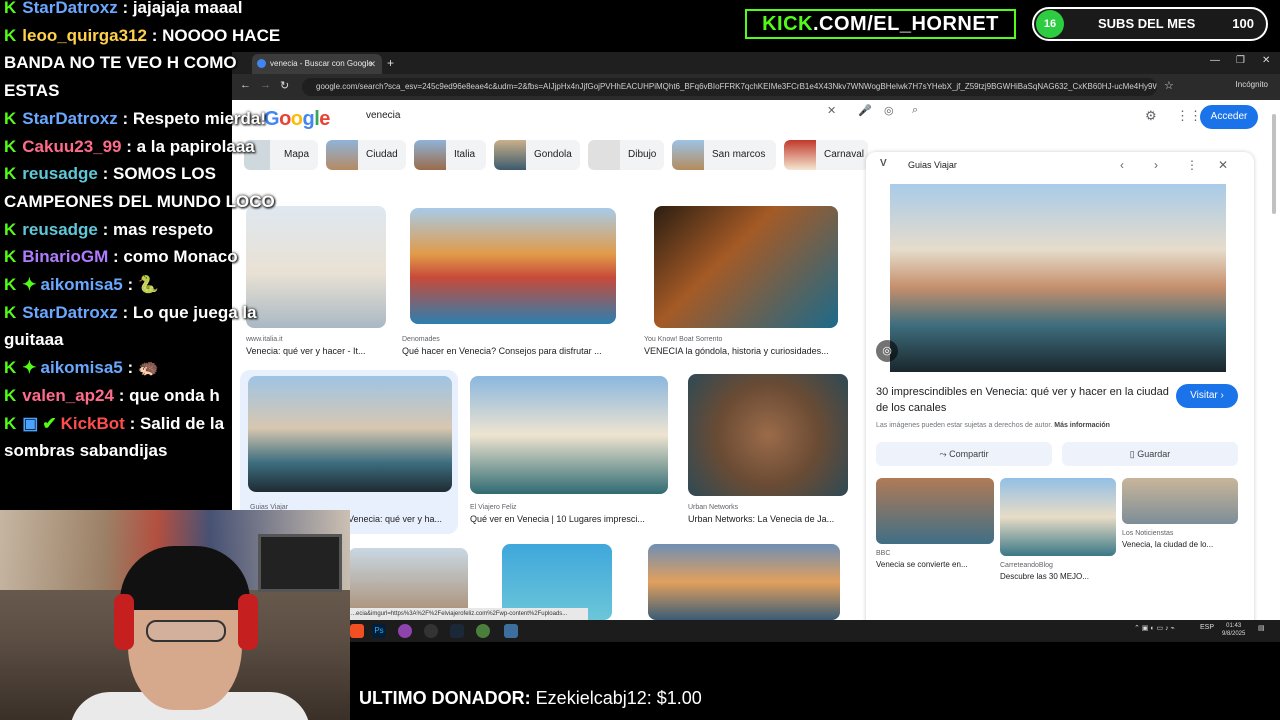 The height and width of the screenshot is (720, 1280). What do you see at coordinates (826, 155) in the screenshot?
I see `chip-carnaval: Carnaval` at bounding box center [826, 155].